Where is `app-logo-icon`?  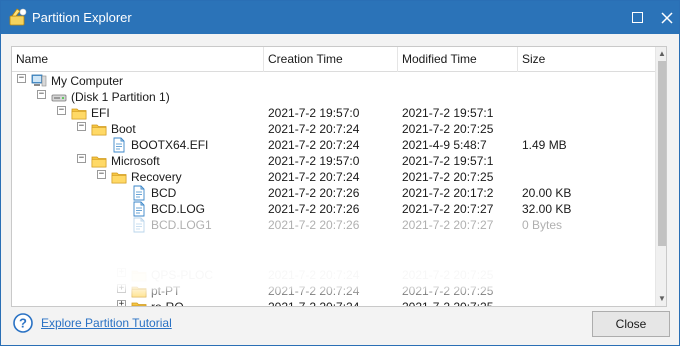
app-logo-icon is located at coordinates (18, 17).